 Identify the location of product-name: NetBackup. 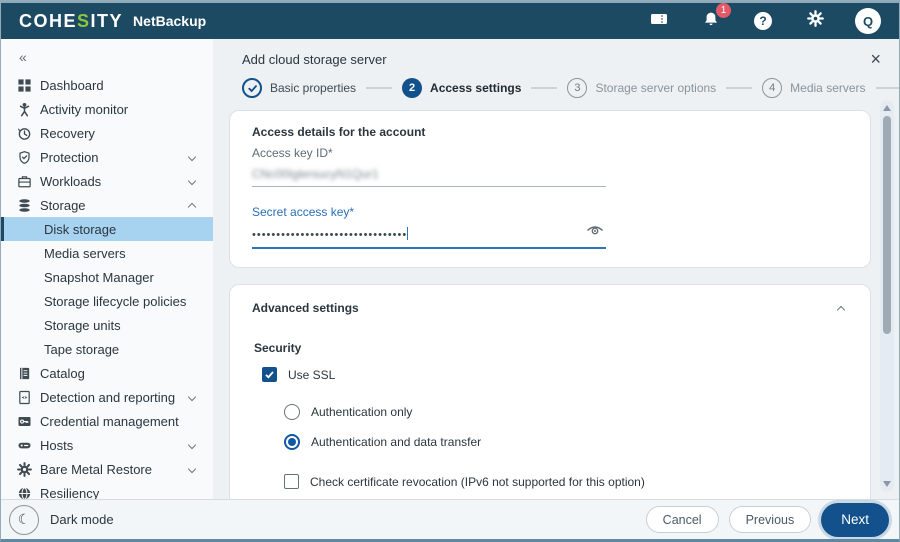
(170, 21).